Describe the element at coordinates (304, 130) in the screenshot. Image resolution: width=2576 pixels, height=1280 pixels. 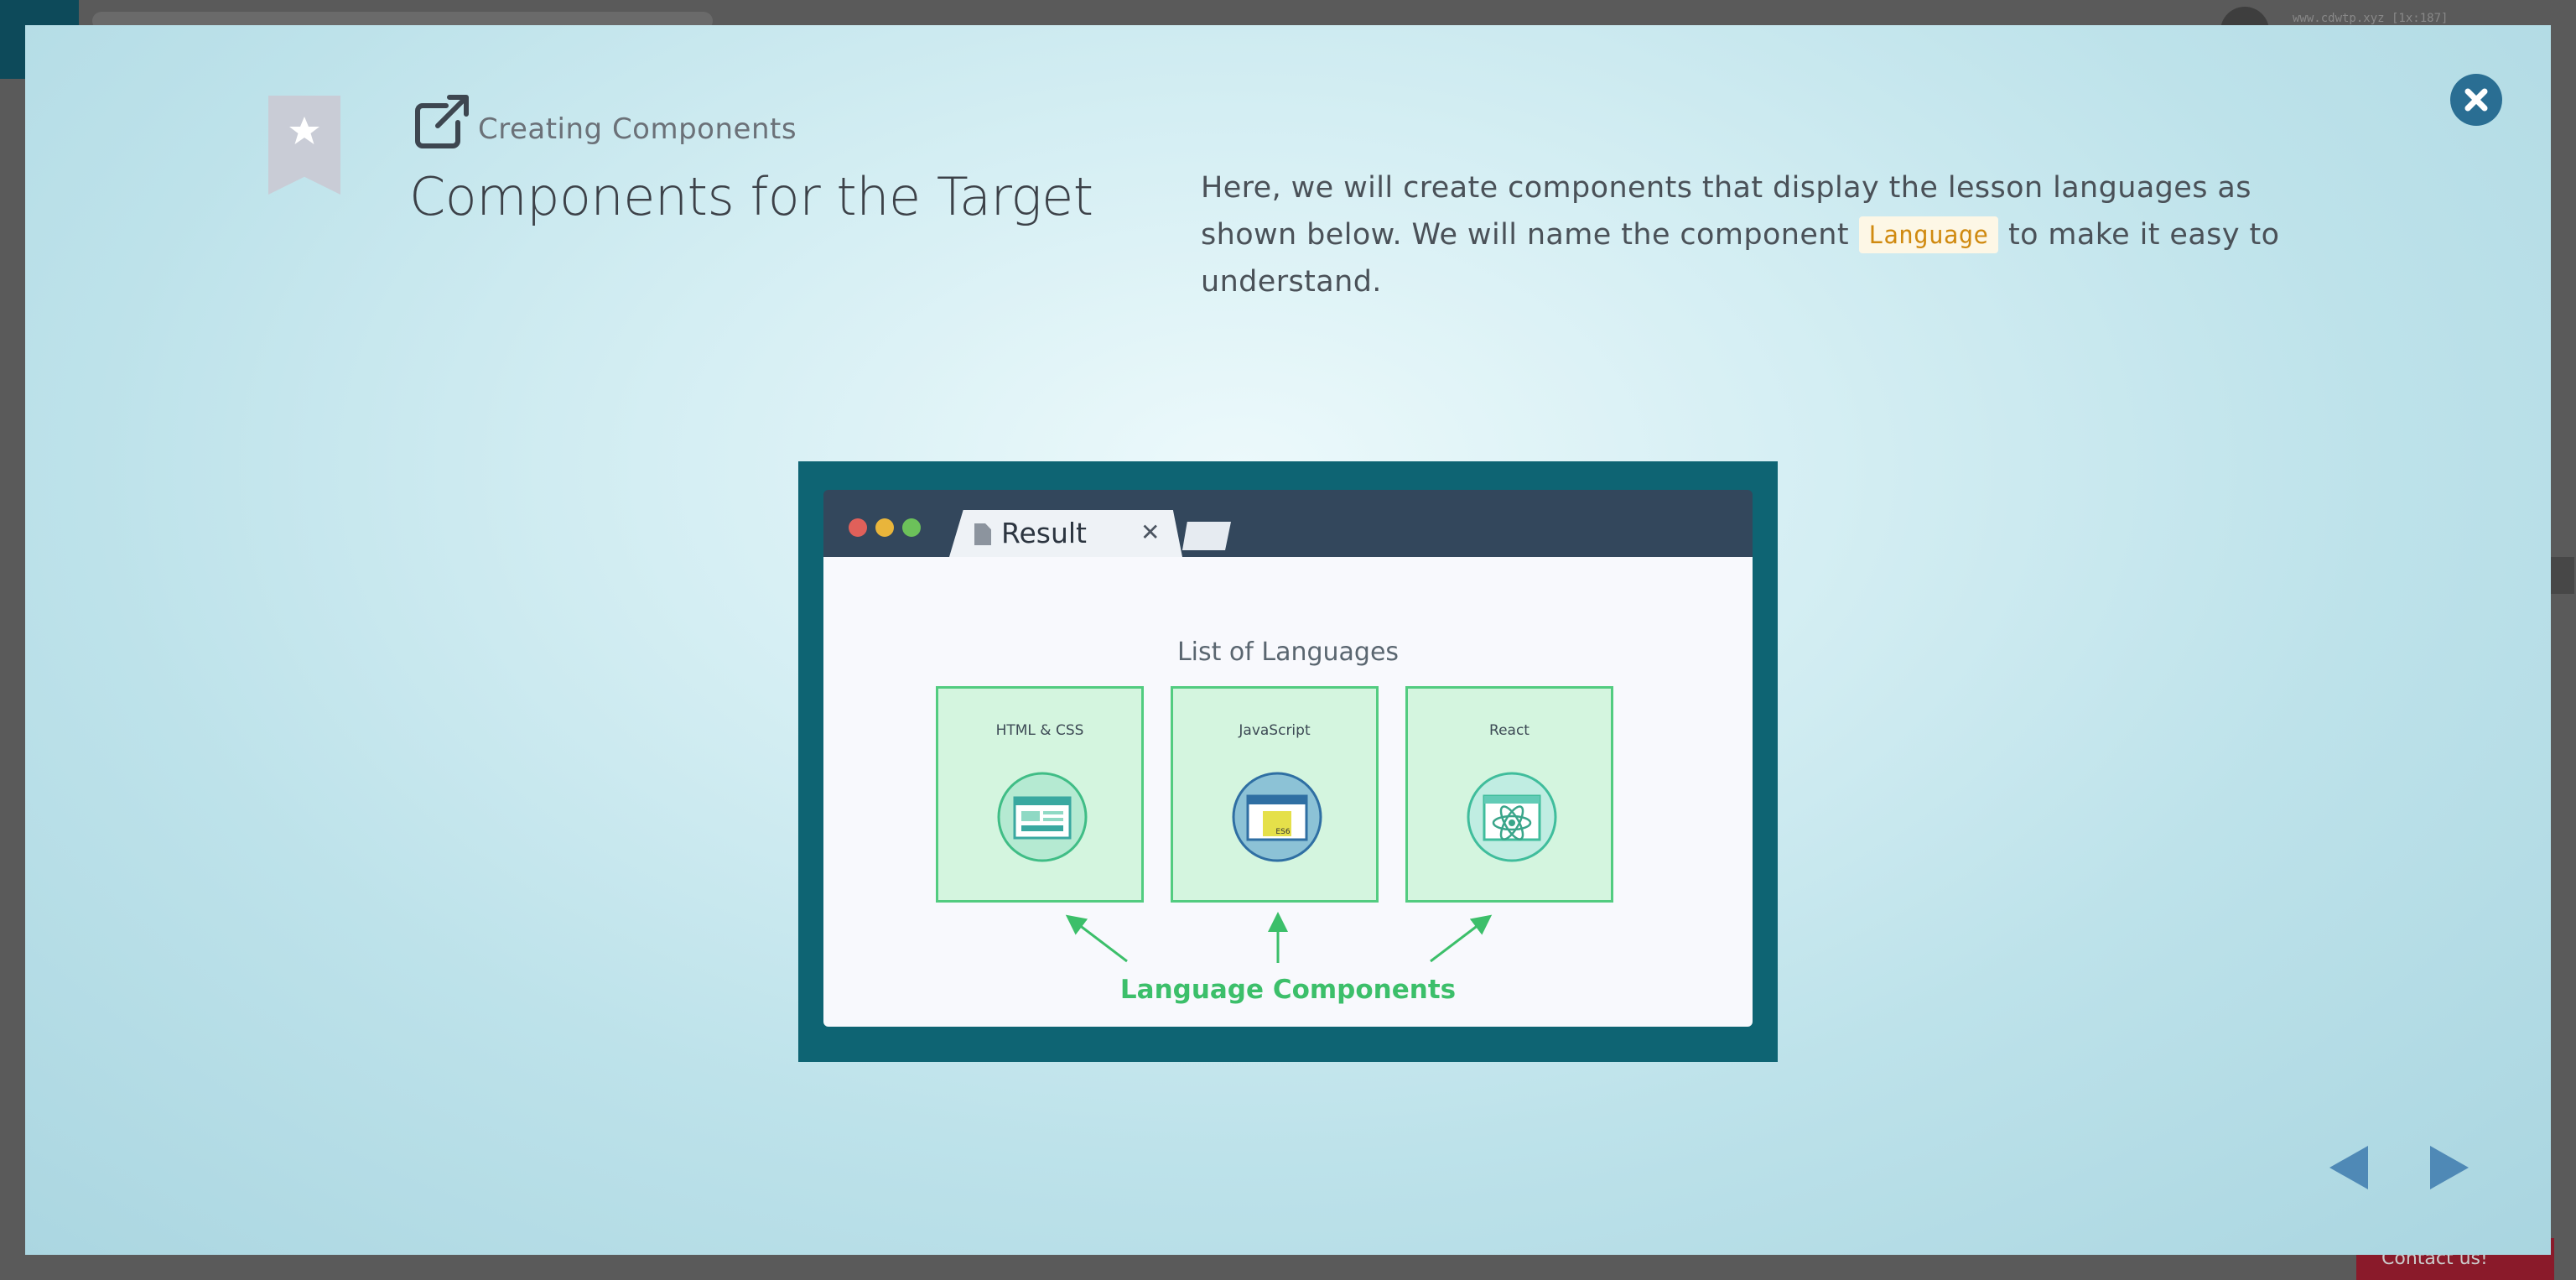
I see `star-icon` at that location.